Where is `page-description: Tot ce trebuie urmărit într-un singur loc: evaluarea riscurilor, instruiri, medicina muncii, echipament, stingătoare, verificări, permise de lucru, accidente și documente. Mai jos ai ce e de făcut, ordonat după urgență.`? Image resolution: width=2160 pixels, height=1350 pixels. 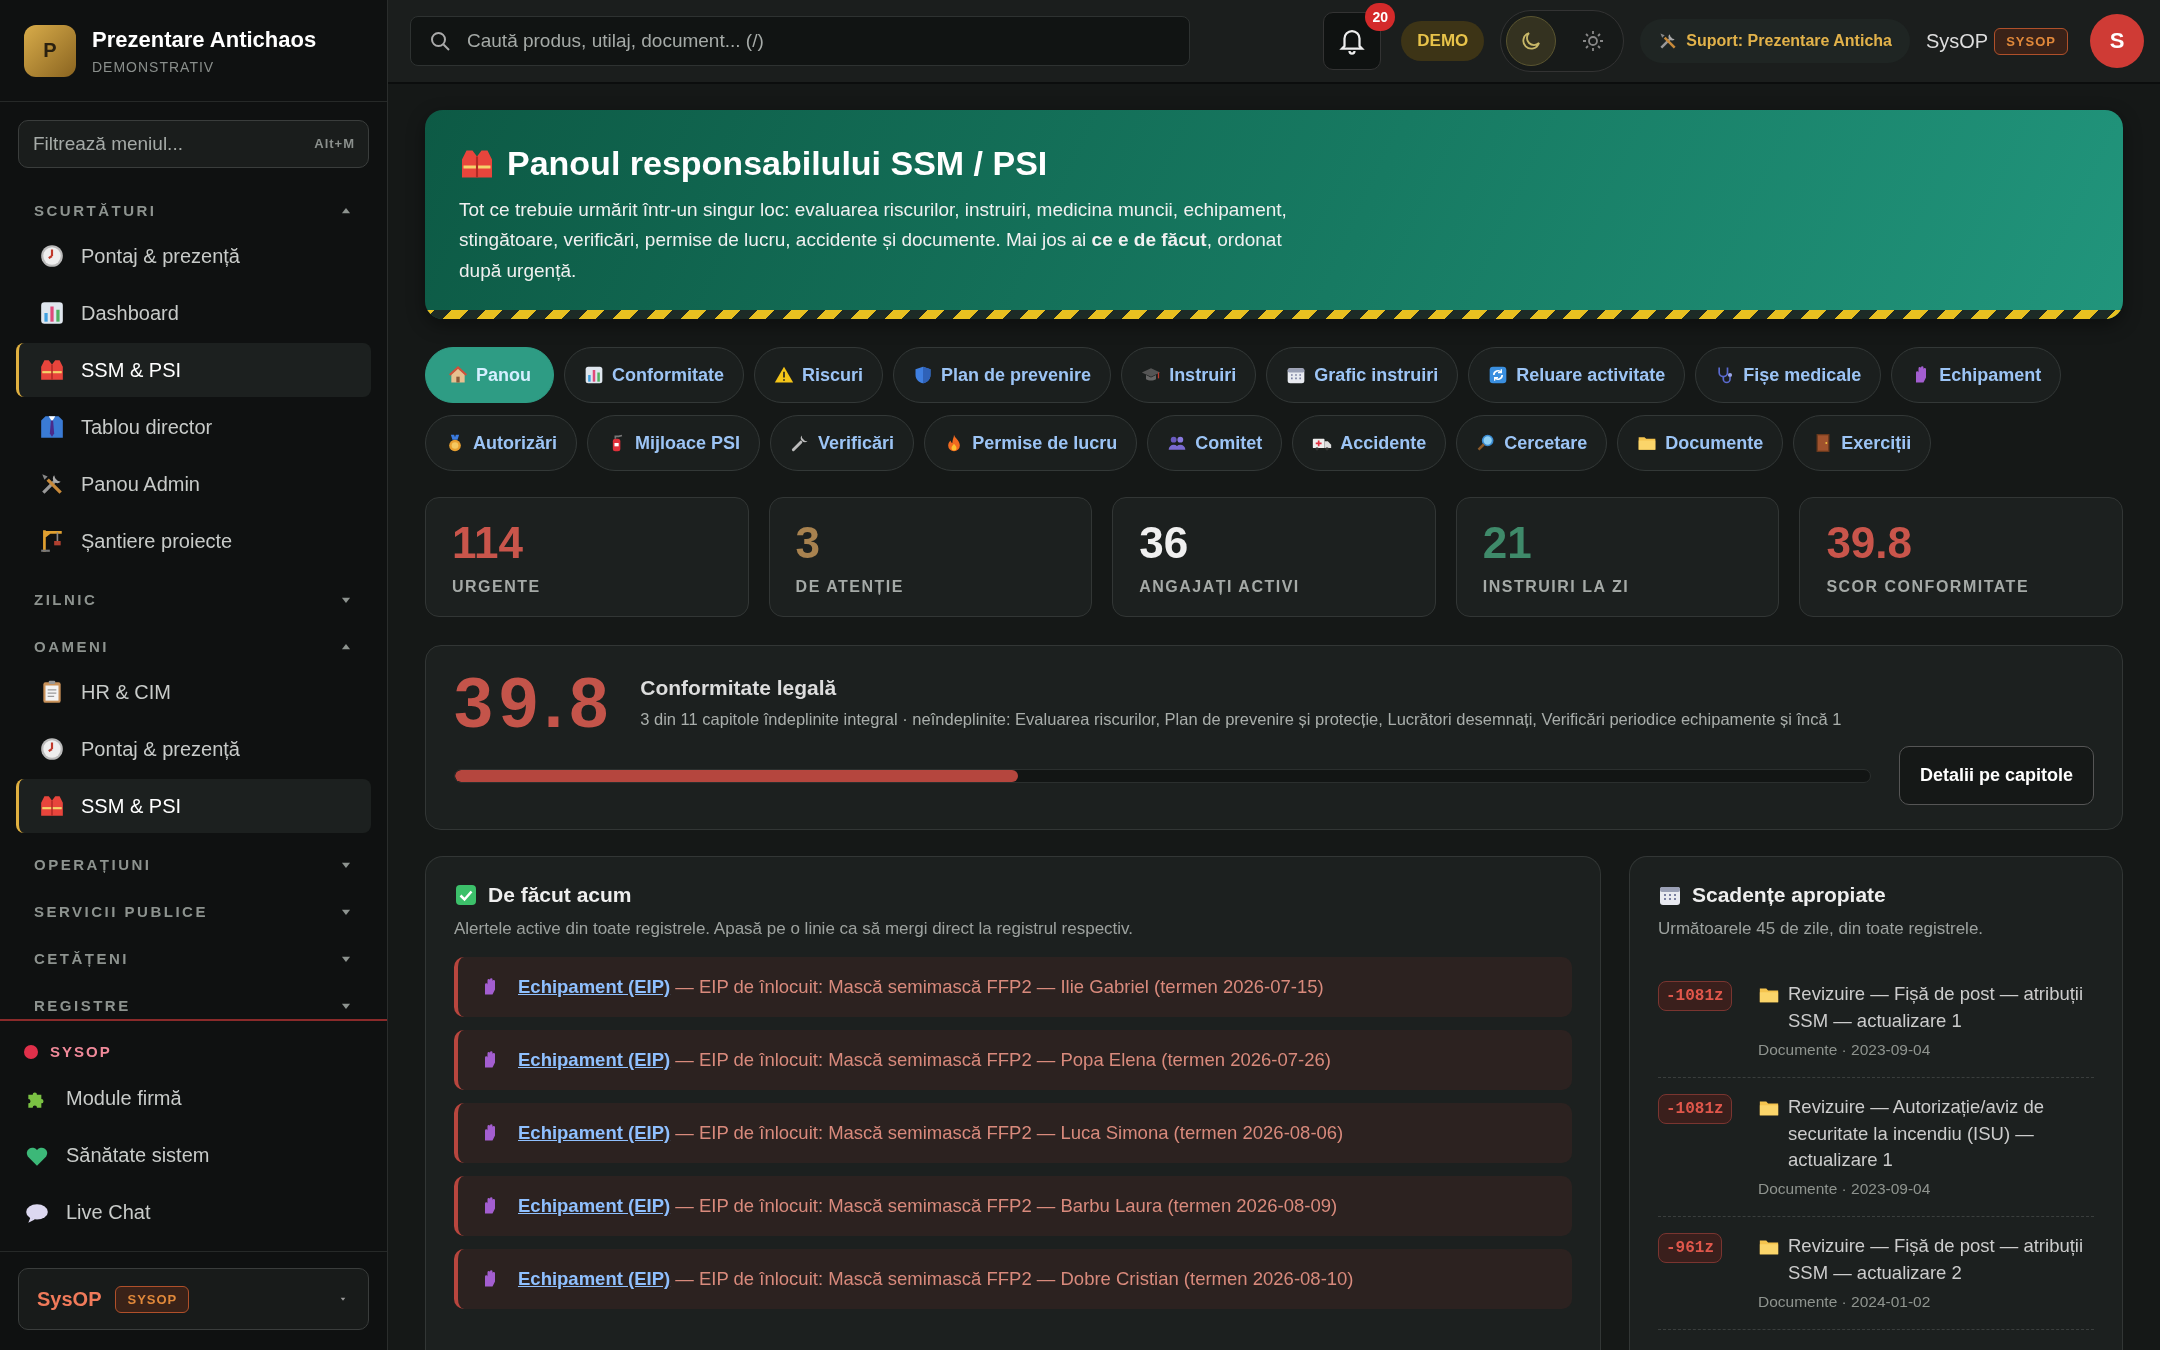
page-description: Tot ce trebuie urmărit într-un singur loc: evaluarea riscurilor, instruiri, medicina muncii, echipament, stingătoare, verificări, permise de lucru, accidente și documente. Mai jos ai ce e de făcut, ordonat după urgență. is located at coordinates (873, 240).